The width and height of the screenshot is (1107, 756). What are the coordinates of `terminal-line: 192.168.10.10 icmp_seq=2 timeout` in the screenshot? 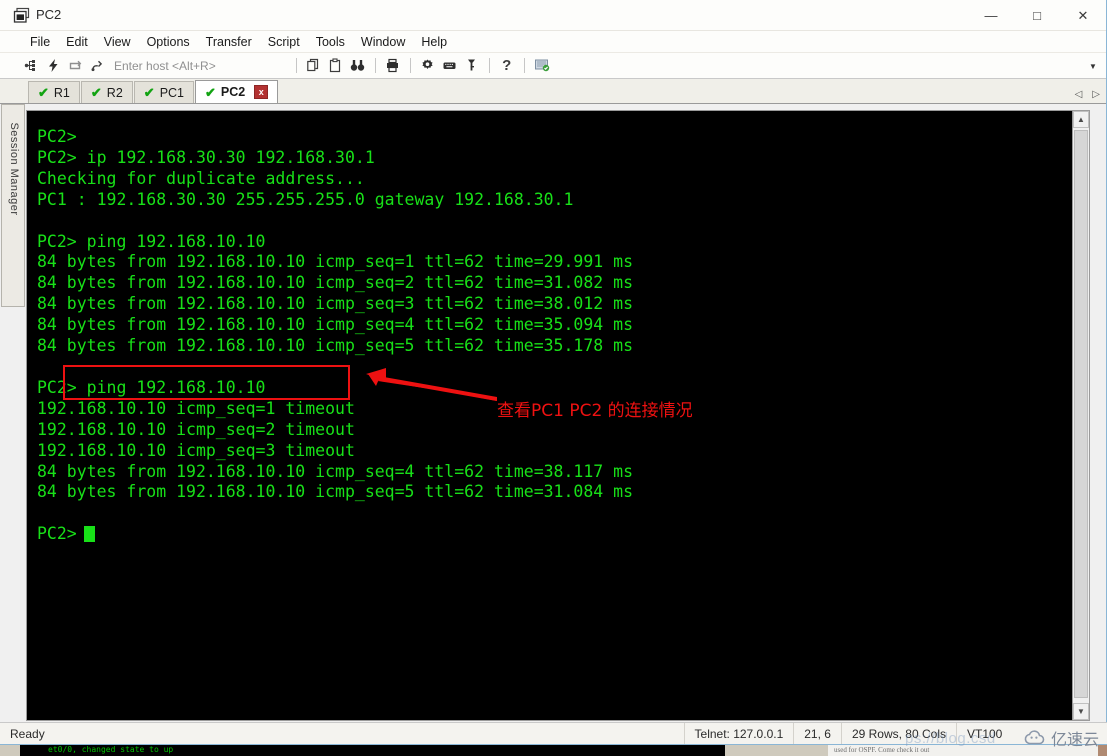 It's located at (196, 429).